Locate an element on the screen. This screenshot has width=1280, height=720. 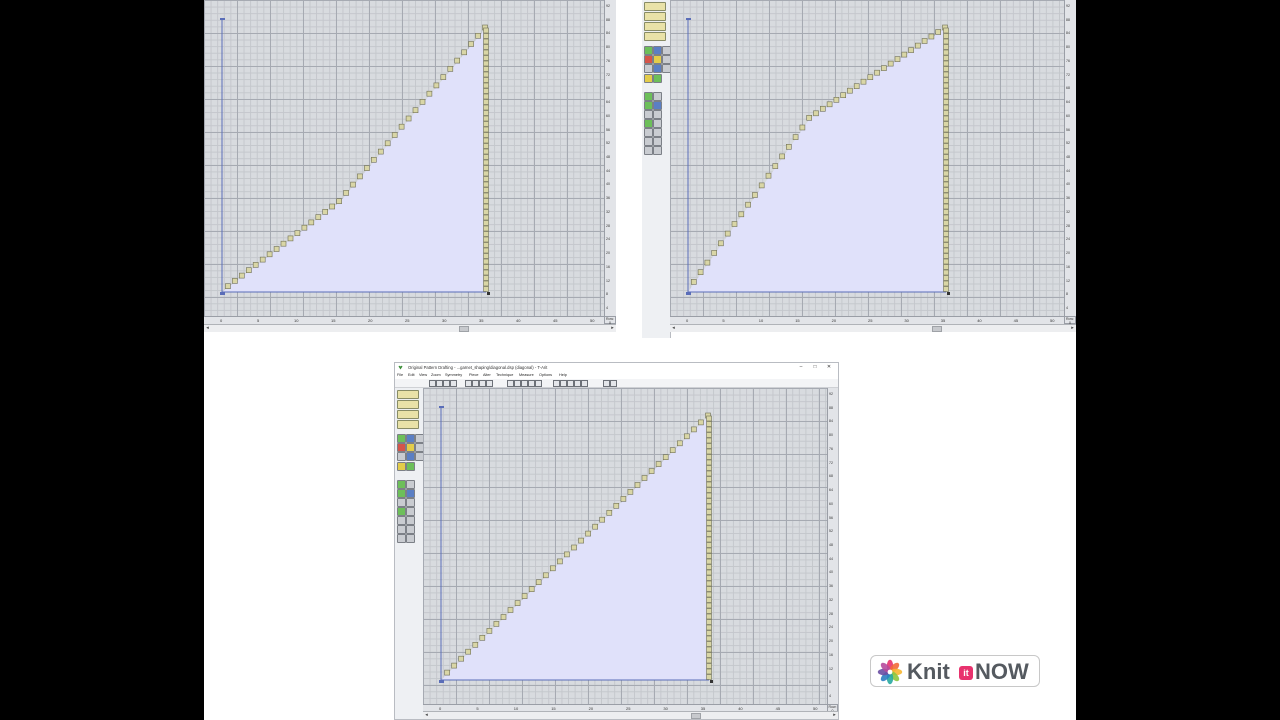
menu-options: Options is located at coordinates (545, 375).